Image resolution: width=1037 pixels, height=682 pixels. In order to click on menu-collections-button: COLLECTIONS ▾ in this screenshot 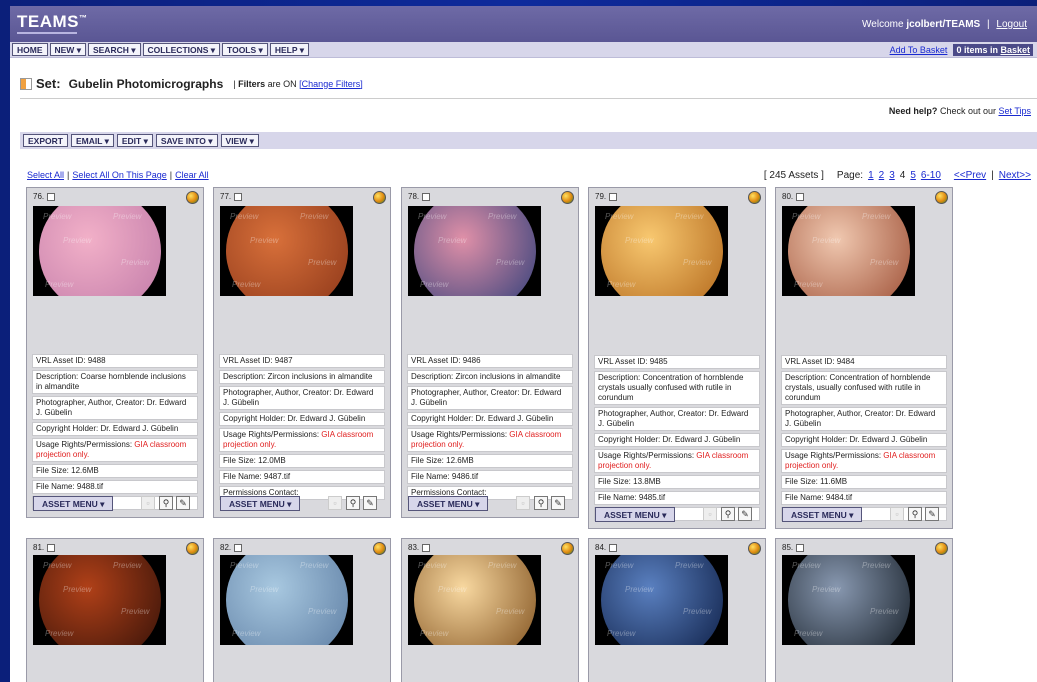, I will do `click(181, 49)`.